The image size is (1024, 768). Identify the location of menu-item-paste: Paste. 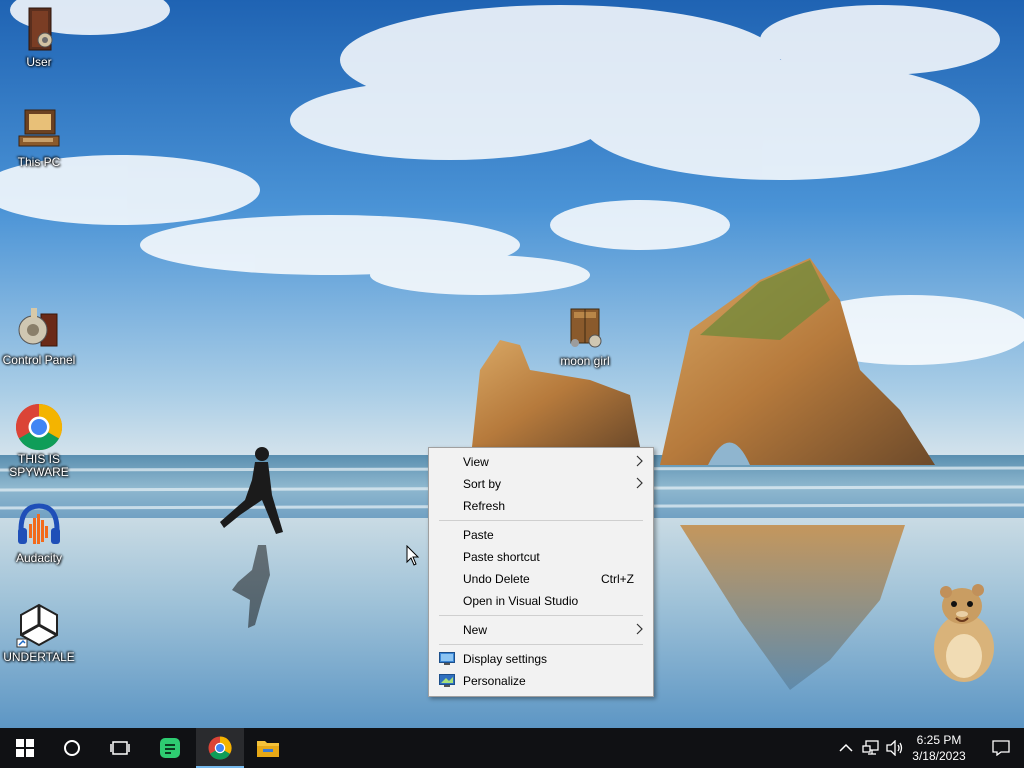
(541, 535).